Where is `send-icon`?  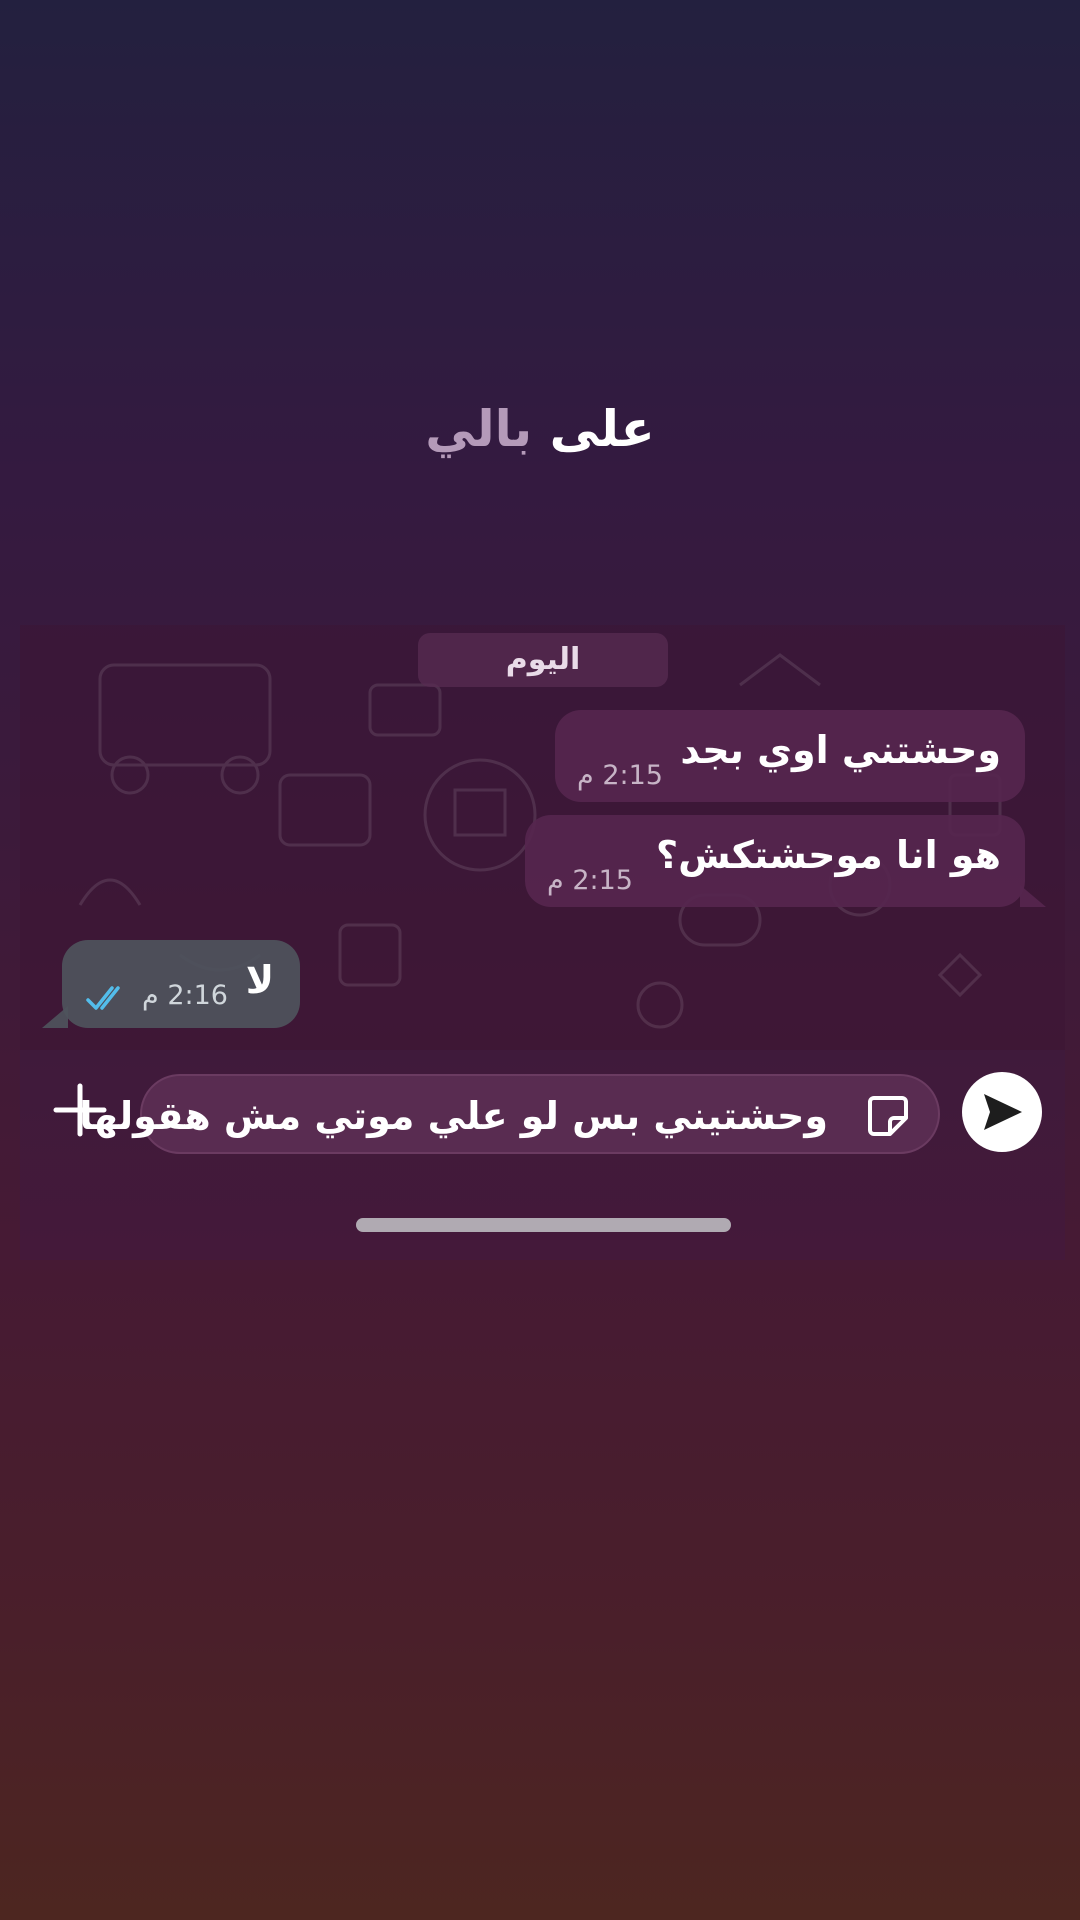
send-icon is located at coordinates (1003, 1112).